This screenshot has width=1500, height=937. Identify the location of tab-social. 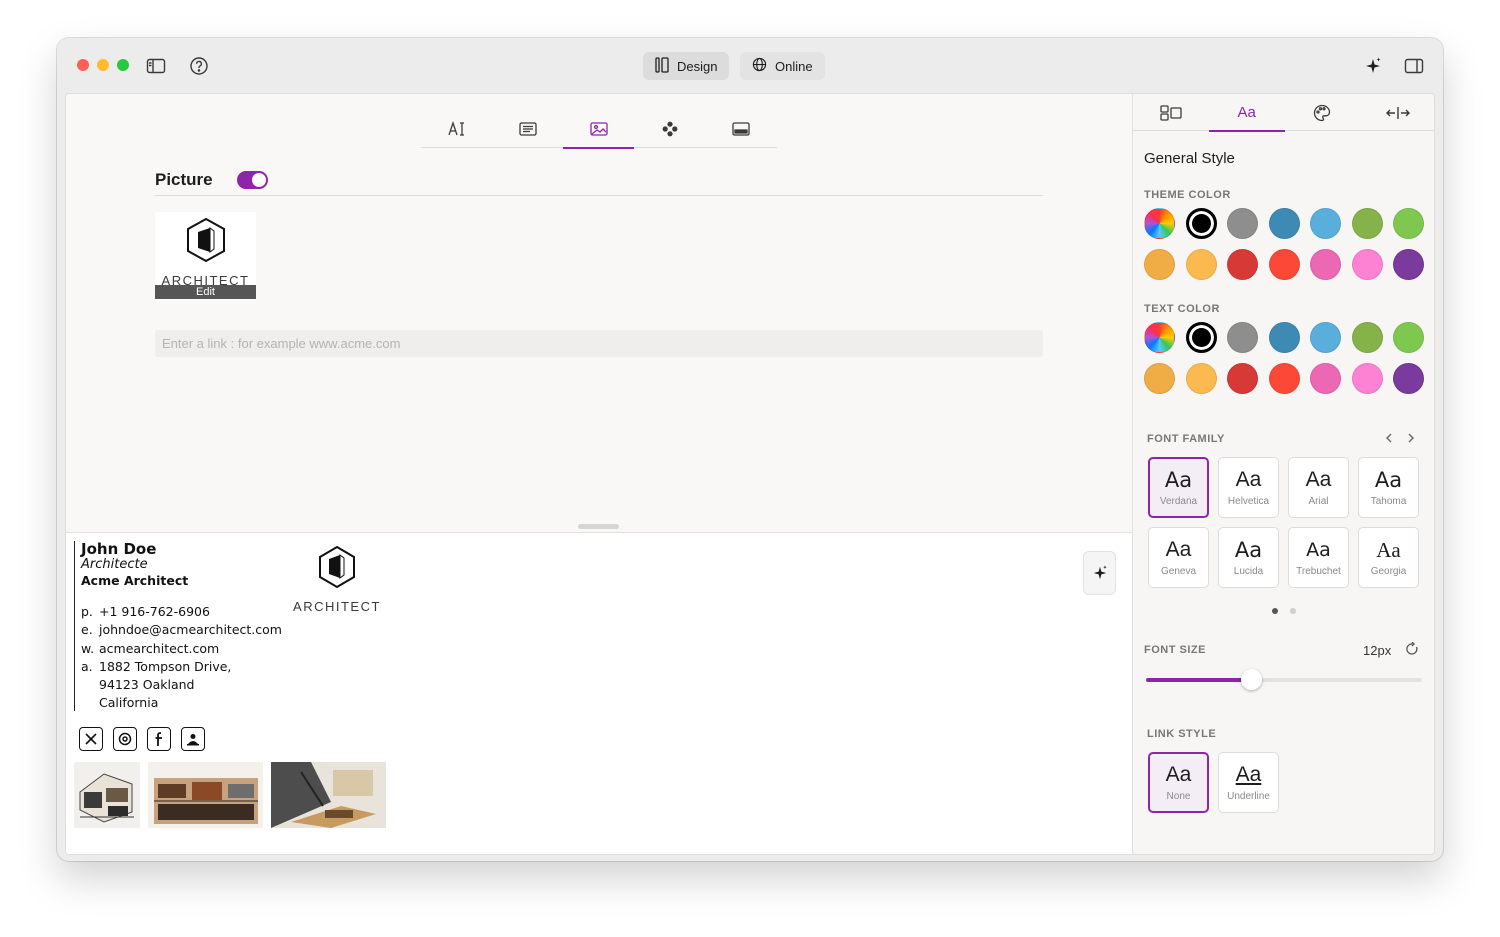
(669, 129).